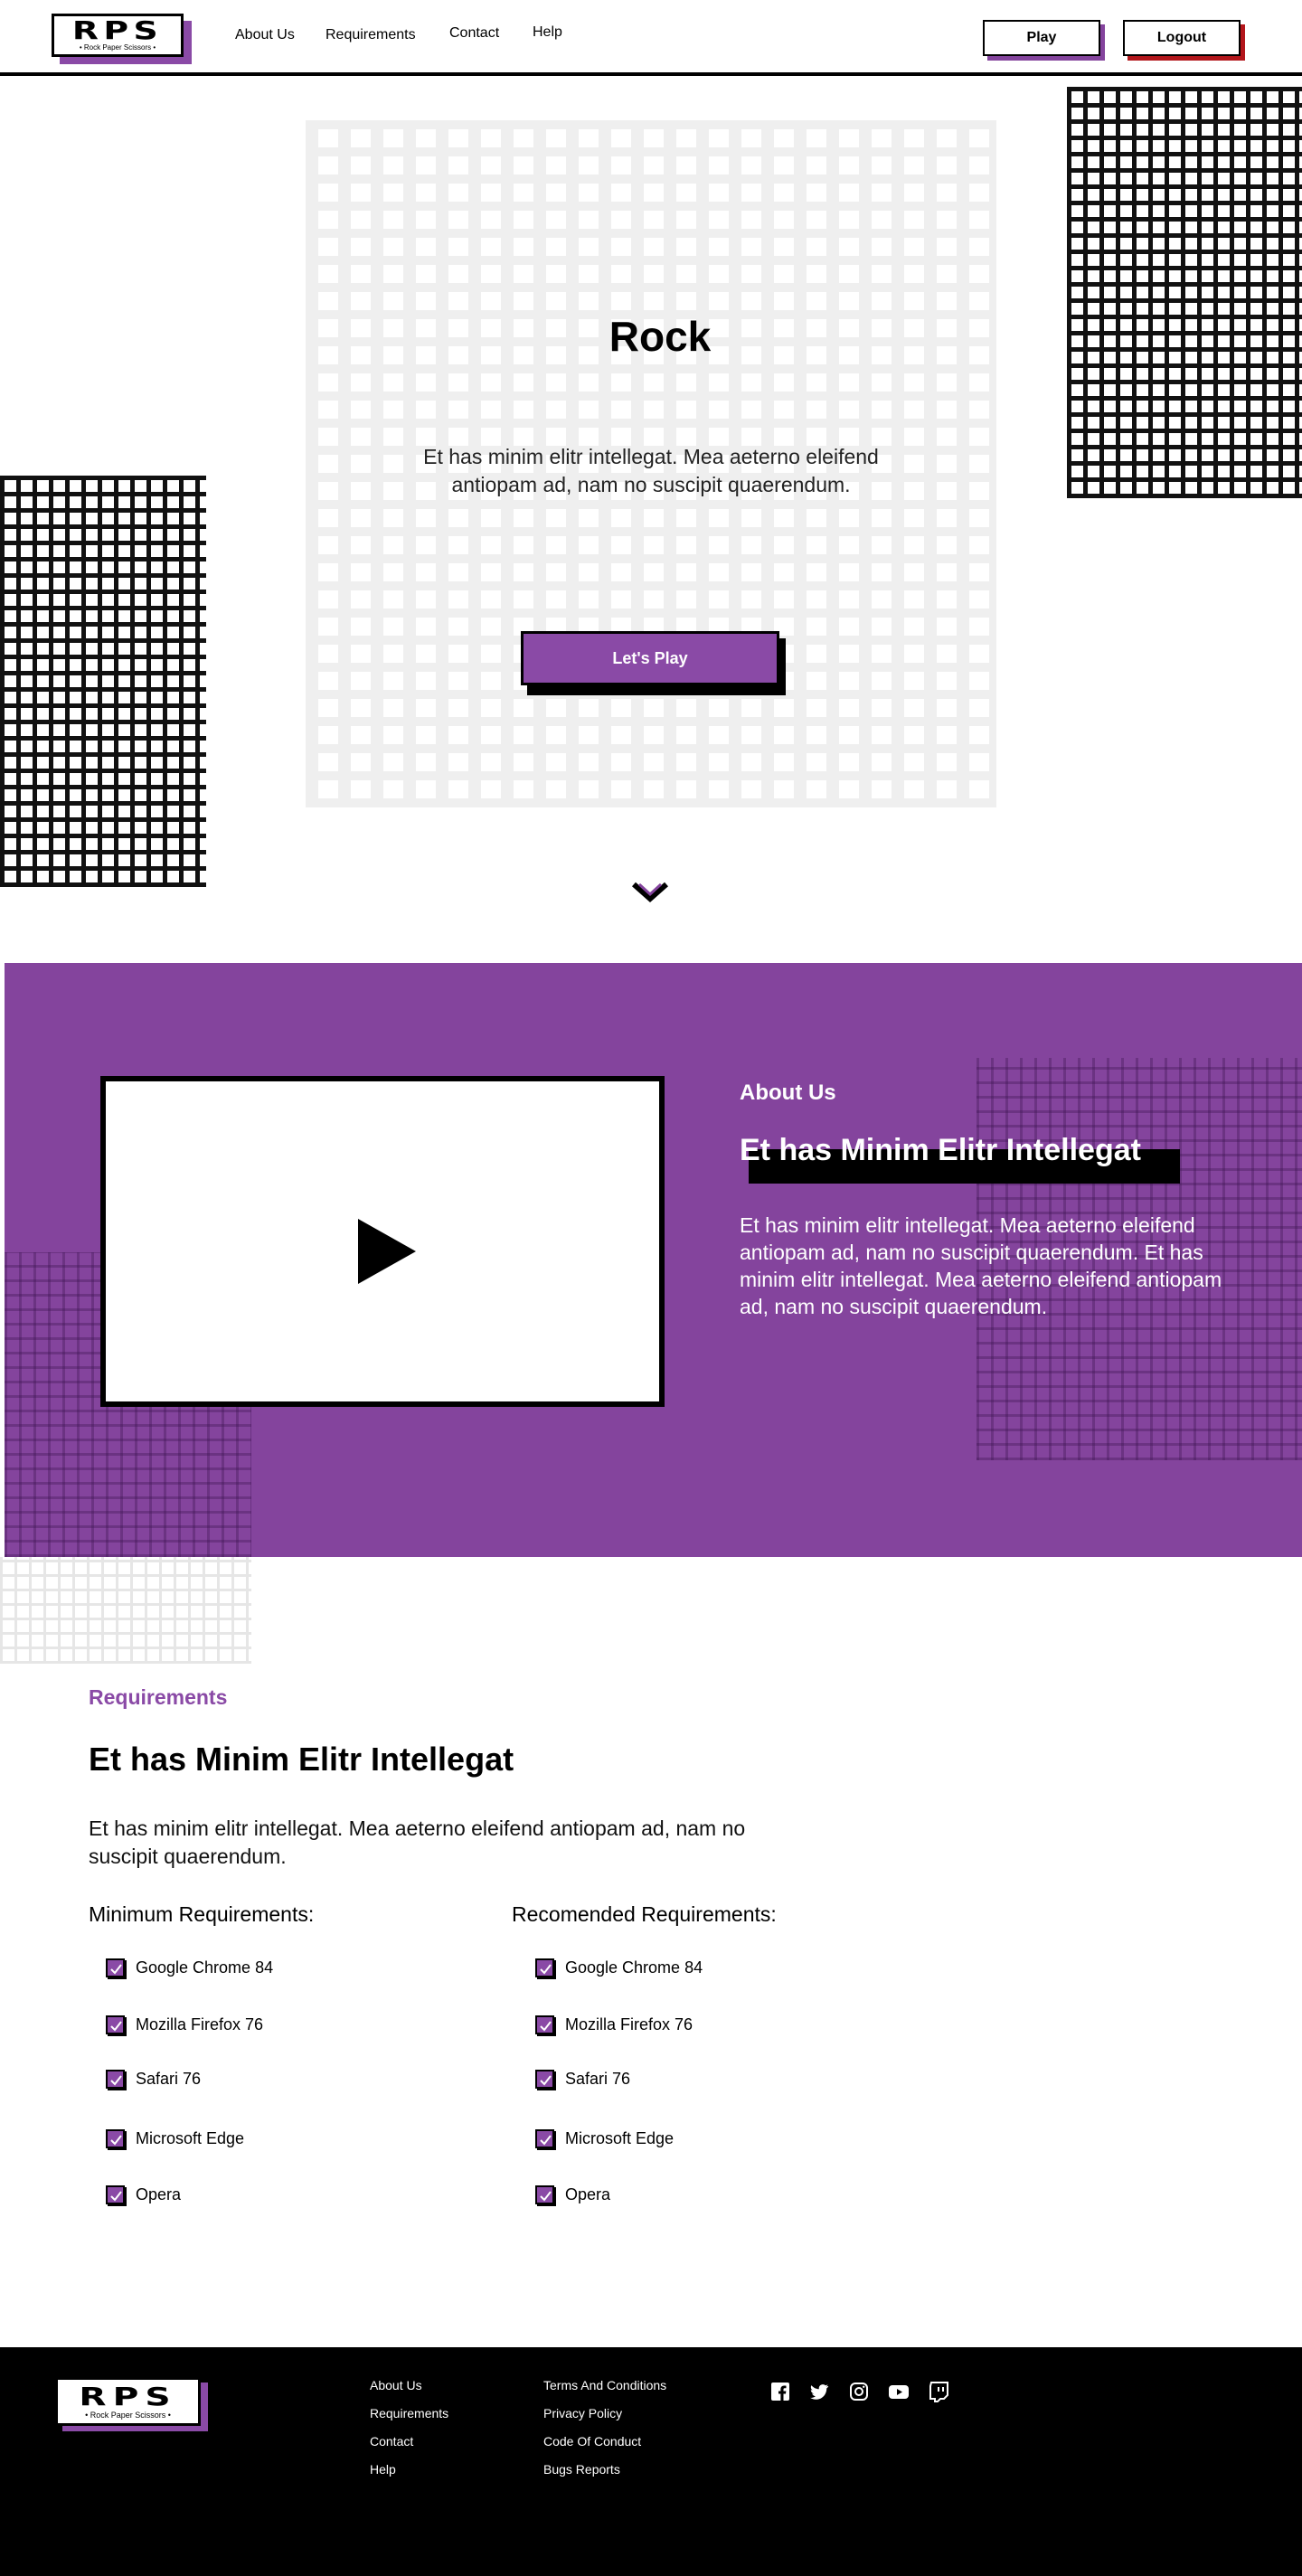 The height and width of the screenshot is (2576, 1302). What do you see at coordinates (1184, 292) in the screenshot?
I see `decorative-grid-top-right` at bounding box center [1184, 292].